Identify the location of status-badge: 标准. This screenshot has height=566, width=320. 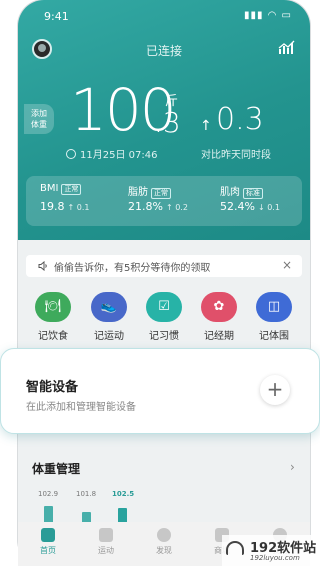
(253, 193).